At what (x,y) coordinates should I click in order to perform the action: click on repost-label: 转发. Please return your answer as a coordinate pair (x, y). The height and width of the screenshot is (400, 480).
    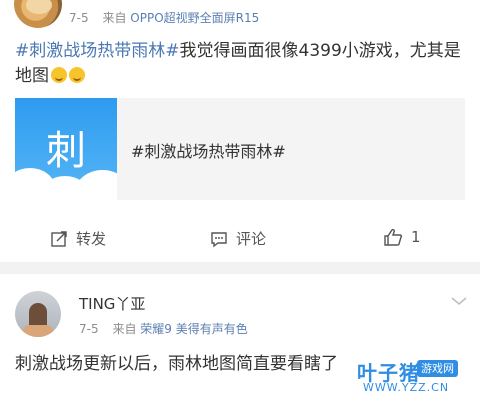
    Looking at the image, I should click on (91, 239).